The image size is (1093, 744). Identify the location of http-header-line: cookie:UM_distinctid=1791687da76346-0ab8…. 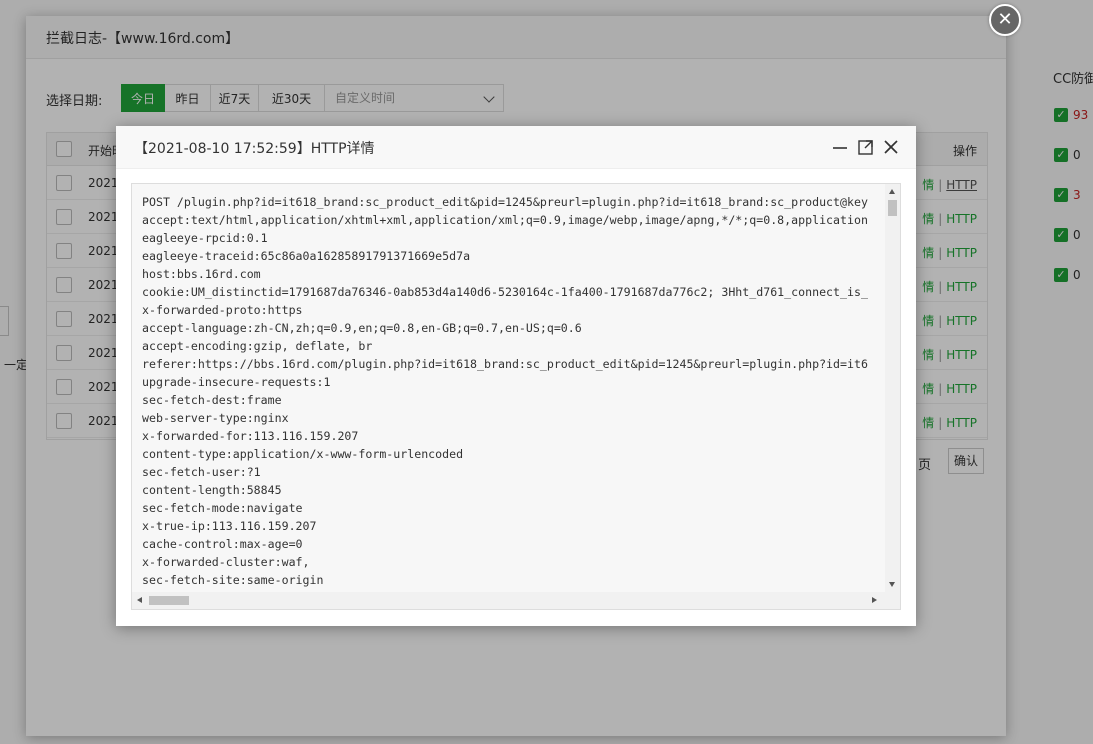
(505, 292).